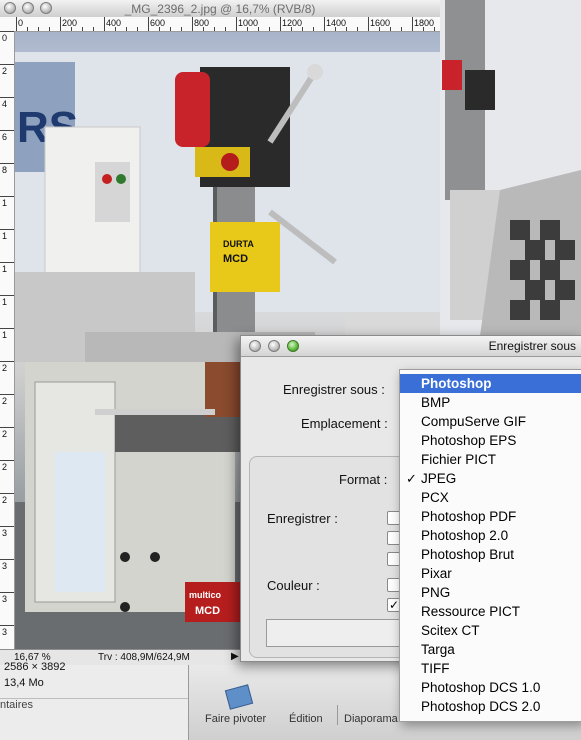  I want to click on ruler-h-label: 1800, so click(424, 23).